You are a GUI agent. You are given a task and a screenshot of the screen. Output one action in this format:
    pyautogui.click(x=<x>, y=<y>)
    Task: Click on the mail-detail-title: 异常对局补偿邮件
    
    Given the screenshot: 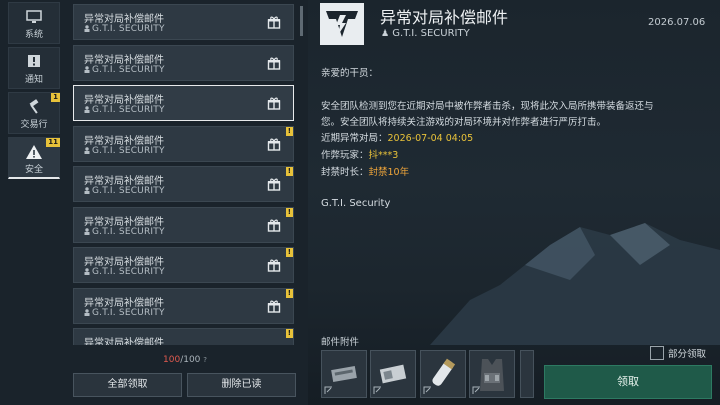 What is the action you would take?
    pyautogui.click(x=444, y=17)
    